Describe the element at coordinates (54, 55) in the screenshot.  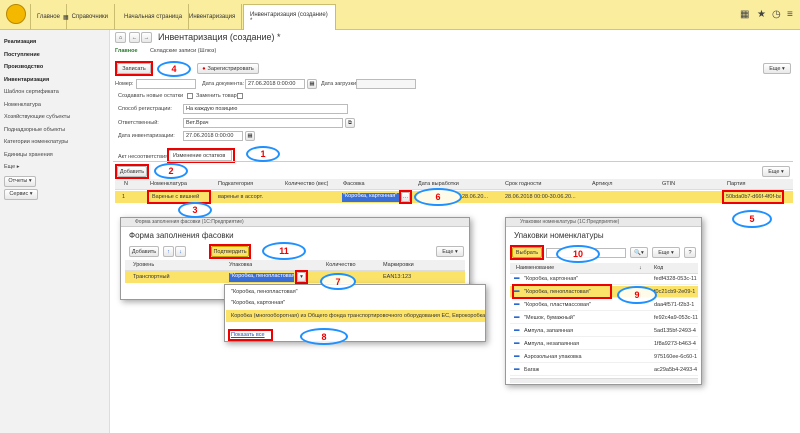
I see `sidebar-item-receipt: Поступление` at that location.